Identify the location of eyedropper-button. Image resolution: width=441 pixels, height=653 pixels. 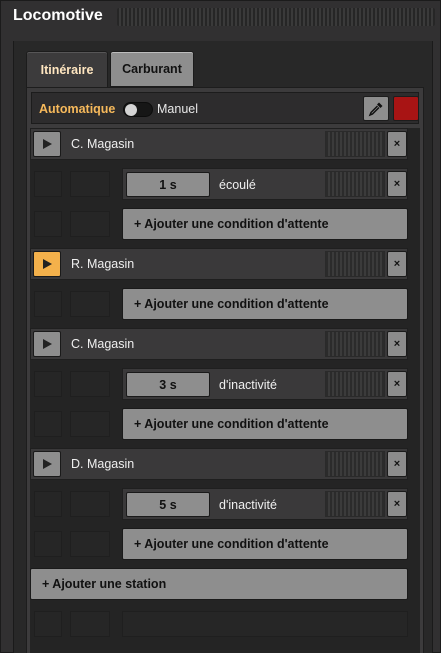
(376, 108).